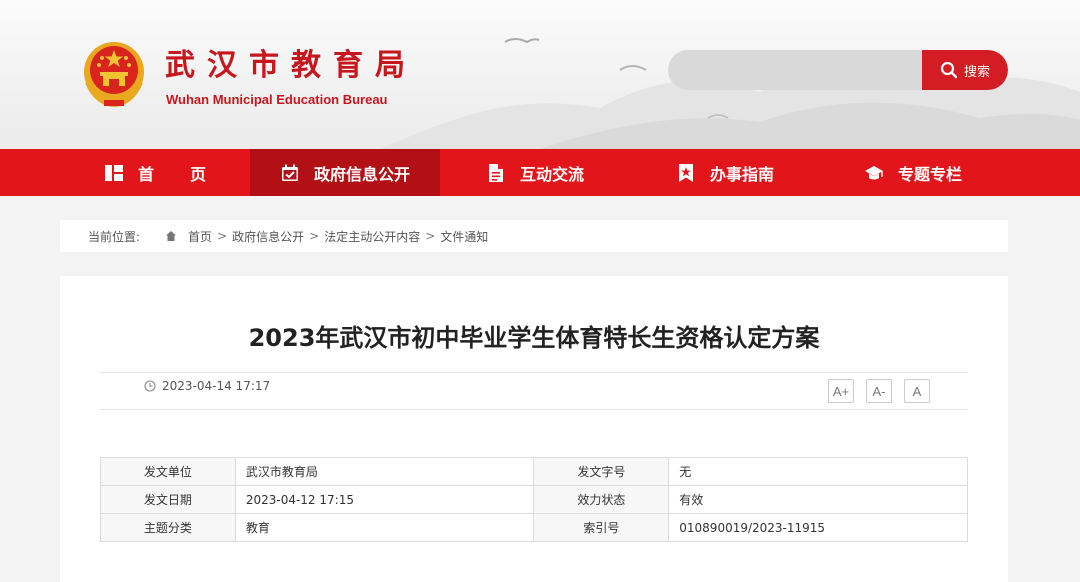  I want to click on nav-item-service-guide: 办事指南, so click(725, 172).